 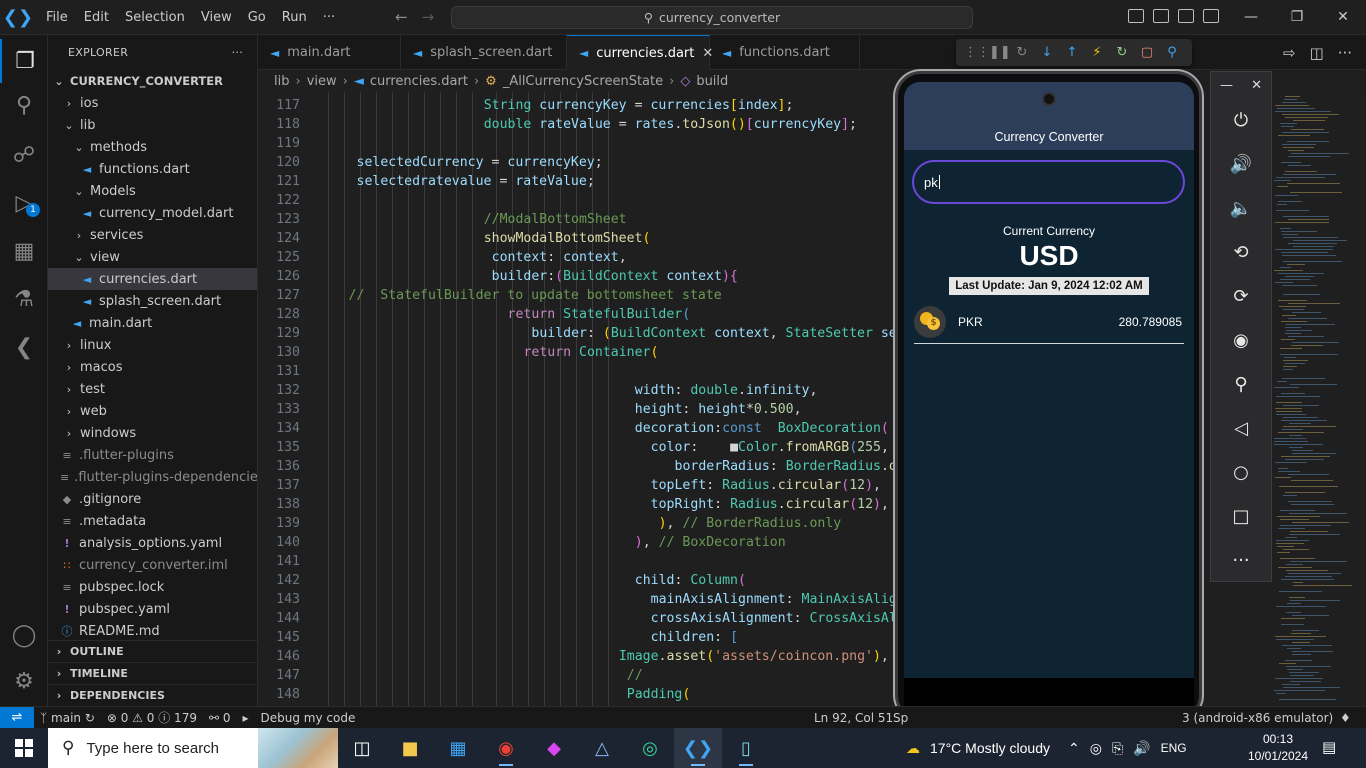 I want to click on action-center-icon: ▤, so click(x=1329, y=747).